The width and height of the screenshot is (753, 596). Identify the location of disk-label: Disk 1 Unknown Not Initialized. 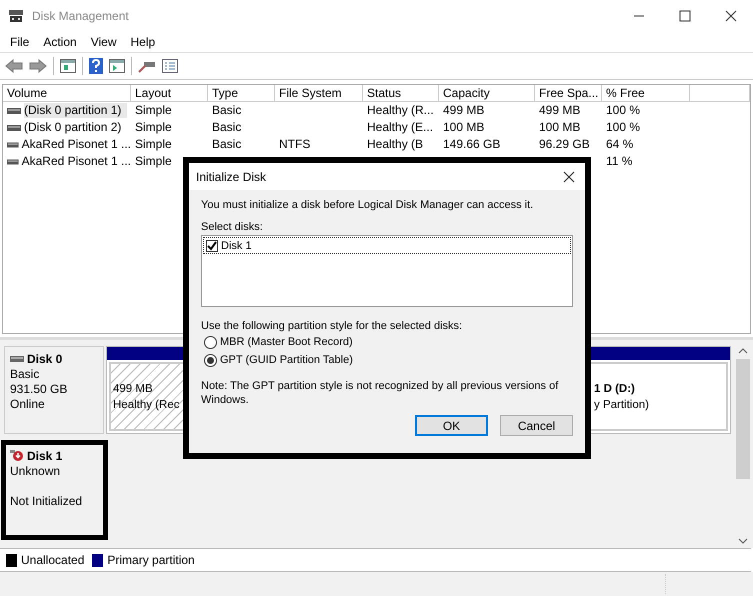
(54, 490).